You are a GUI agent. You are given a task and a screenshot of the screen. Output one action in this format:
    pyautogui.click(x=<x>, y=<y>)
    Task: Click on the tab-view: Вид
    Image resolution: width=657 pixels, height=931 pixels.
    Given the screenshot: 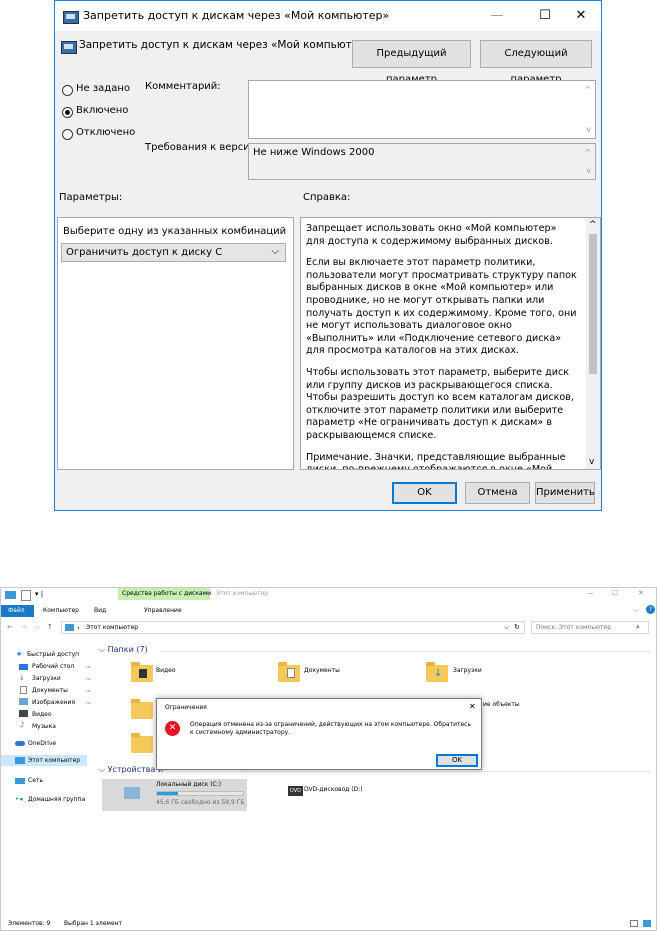 What is the action you would take?
    pyautogui.click(x=100, y=610)
    